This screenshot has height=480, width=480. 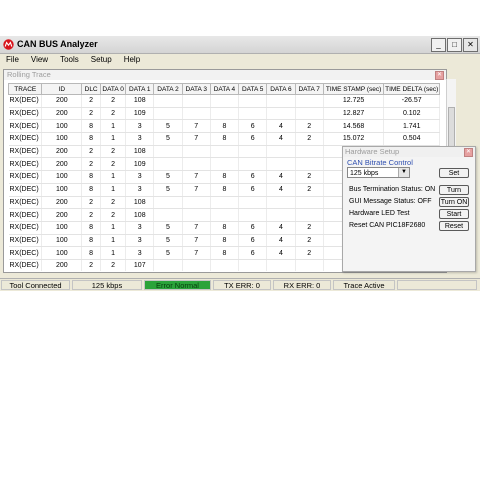 I want to click on set-bitrate-button: Set, so click(x=454, y=173).